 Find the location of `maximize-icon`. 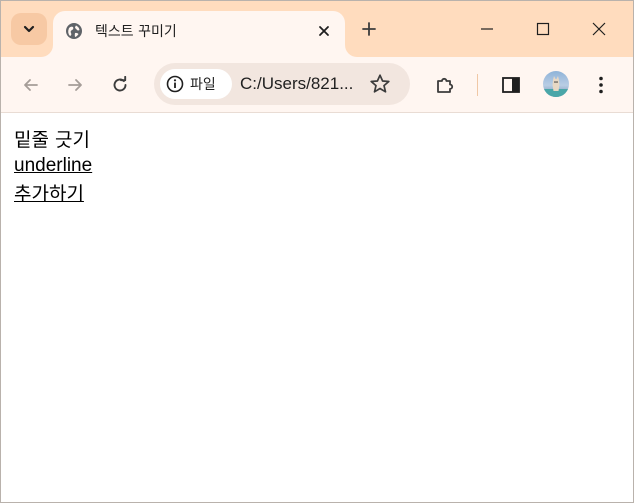

maximize-icon is located at coordinates (543, 29).